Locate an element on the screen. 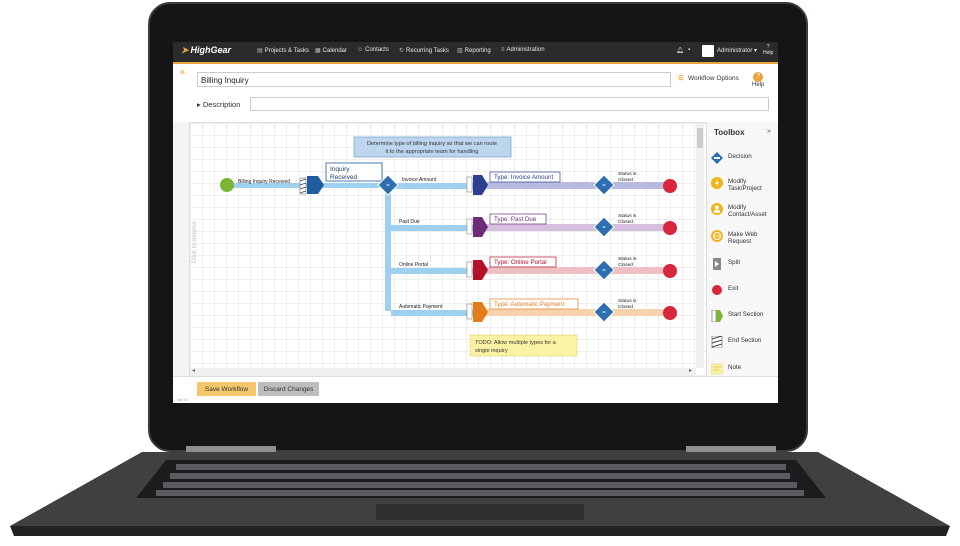 Image resolution: width=960 pixels, height=546 pixels. save-workflow-button: Save Workflow is located at coordinates (226, 389).